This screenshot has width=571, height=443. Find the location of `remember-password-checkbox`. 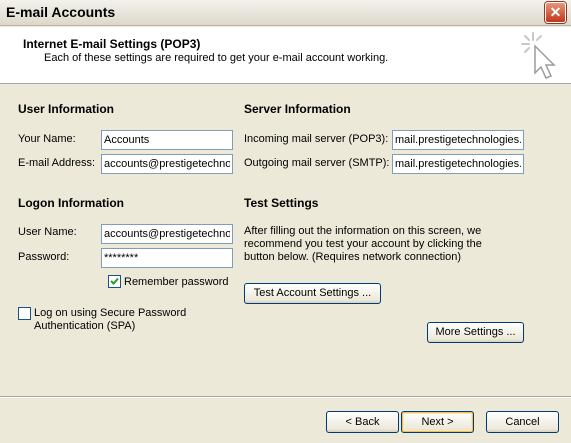

remember-password-checkbox is located at coordinates (114, 281).